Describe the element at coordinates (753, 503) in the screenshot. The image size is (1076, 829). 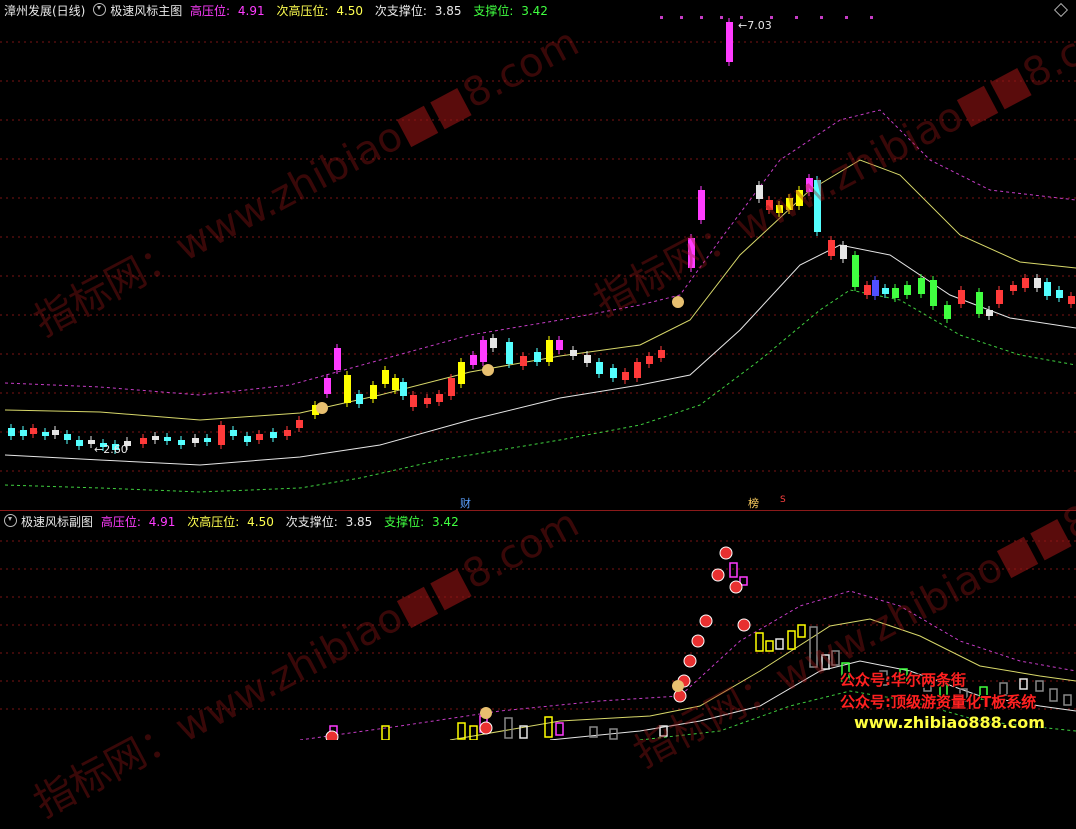
I see `marker-bang: 榜` at that location.